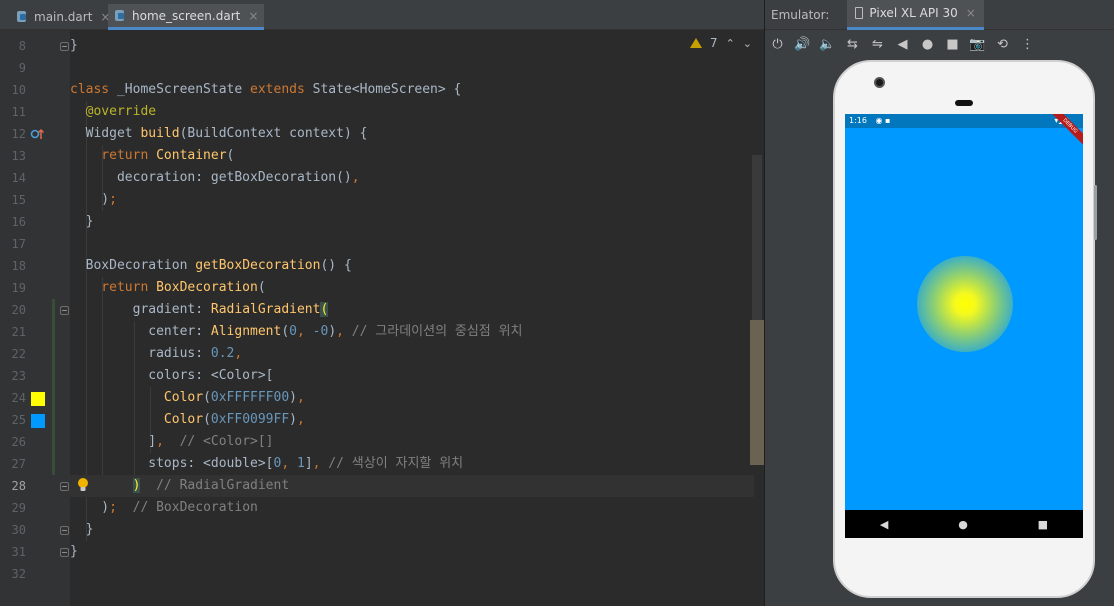 The height and width of the screenshot is (606, 1114). What do you see at coordinates (964, 121) in the screenshot?
I see `status-bar: 1:16 ◉ ▪ ▾◢▮` at bounding box center [964, 121].